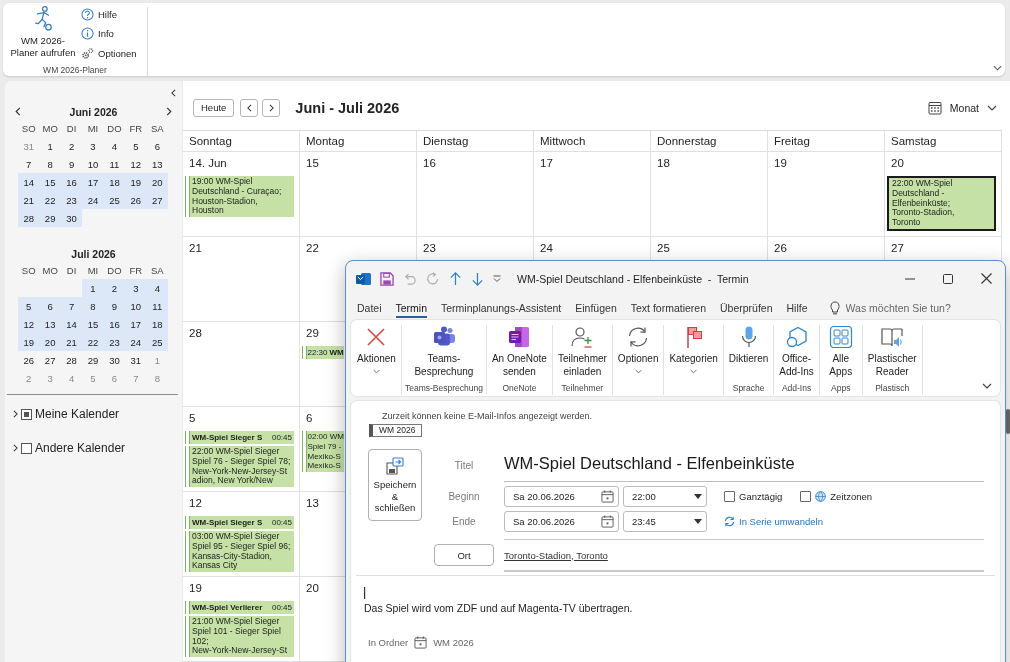 The image size is (1010, 662). What do you see at coordinates (761, 496) in the screenshot?
I see `checkbox-label: Ganztägig` at bounding box center [761, 496].